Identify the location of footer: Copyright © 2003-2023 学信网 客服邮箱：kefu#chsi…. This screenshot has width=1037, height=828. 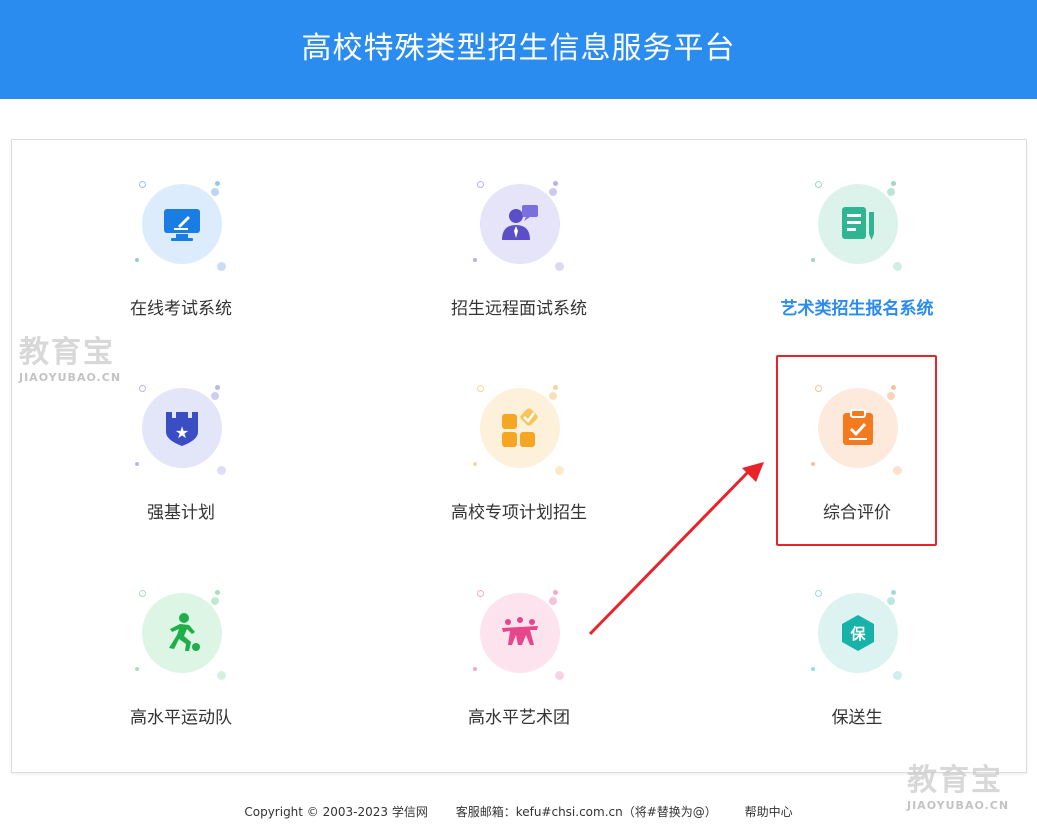
(518, 811).